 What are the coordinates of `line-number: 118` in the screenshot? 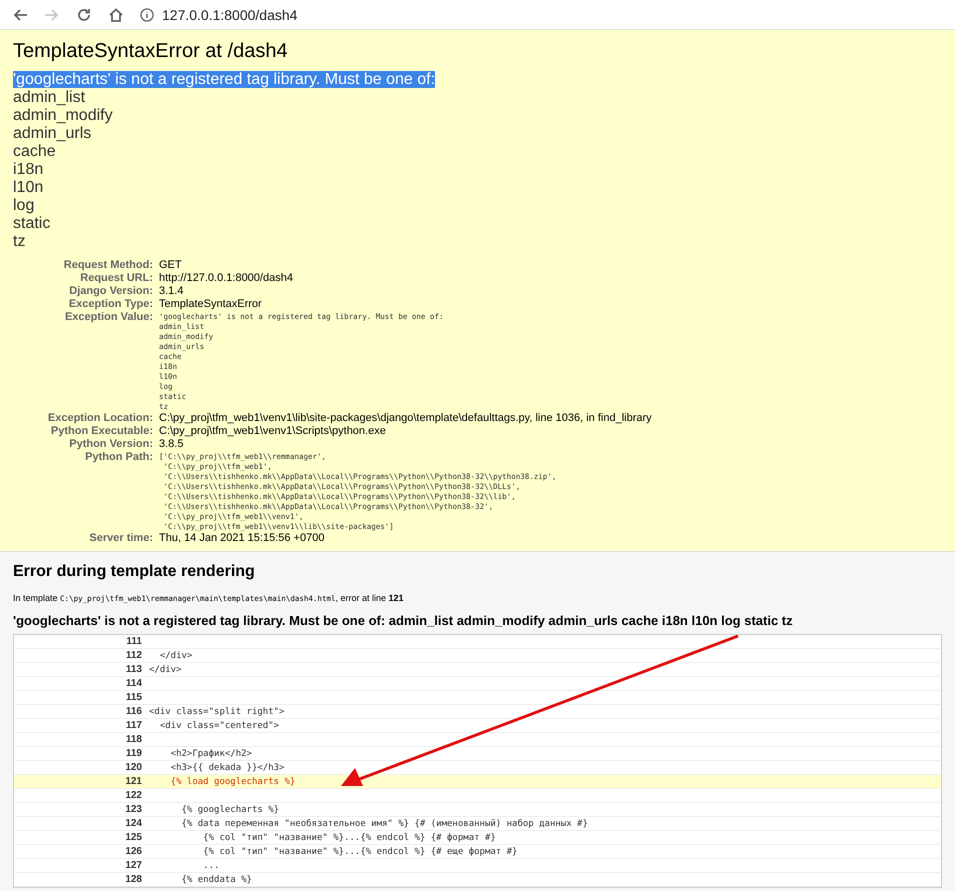 It's located at (133, 739).